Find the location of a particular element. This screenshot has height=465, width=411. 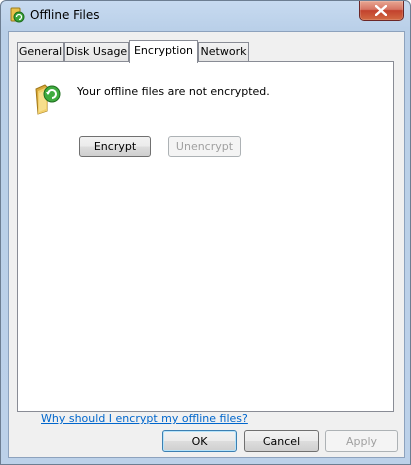

window-title: Offline Files is located at coordinates (65, 15).